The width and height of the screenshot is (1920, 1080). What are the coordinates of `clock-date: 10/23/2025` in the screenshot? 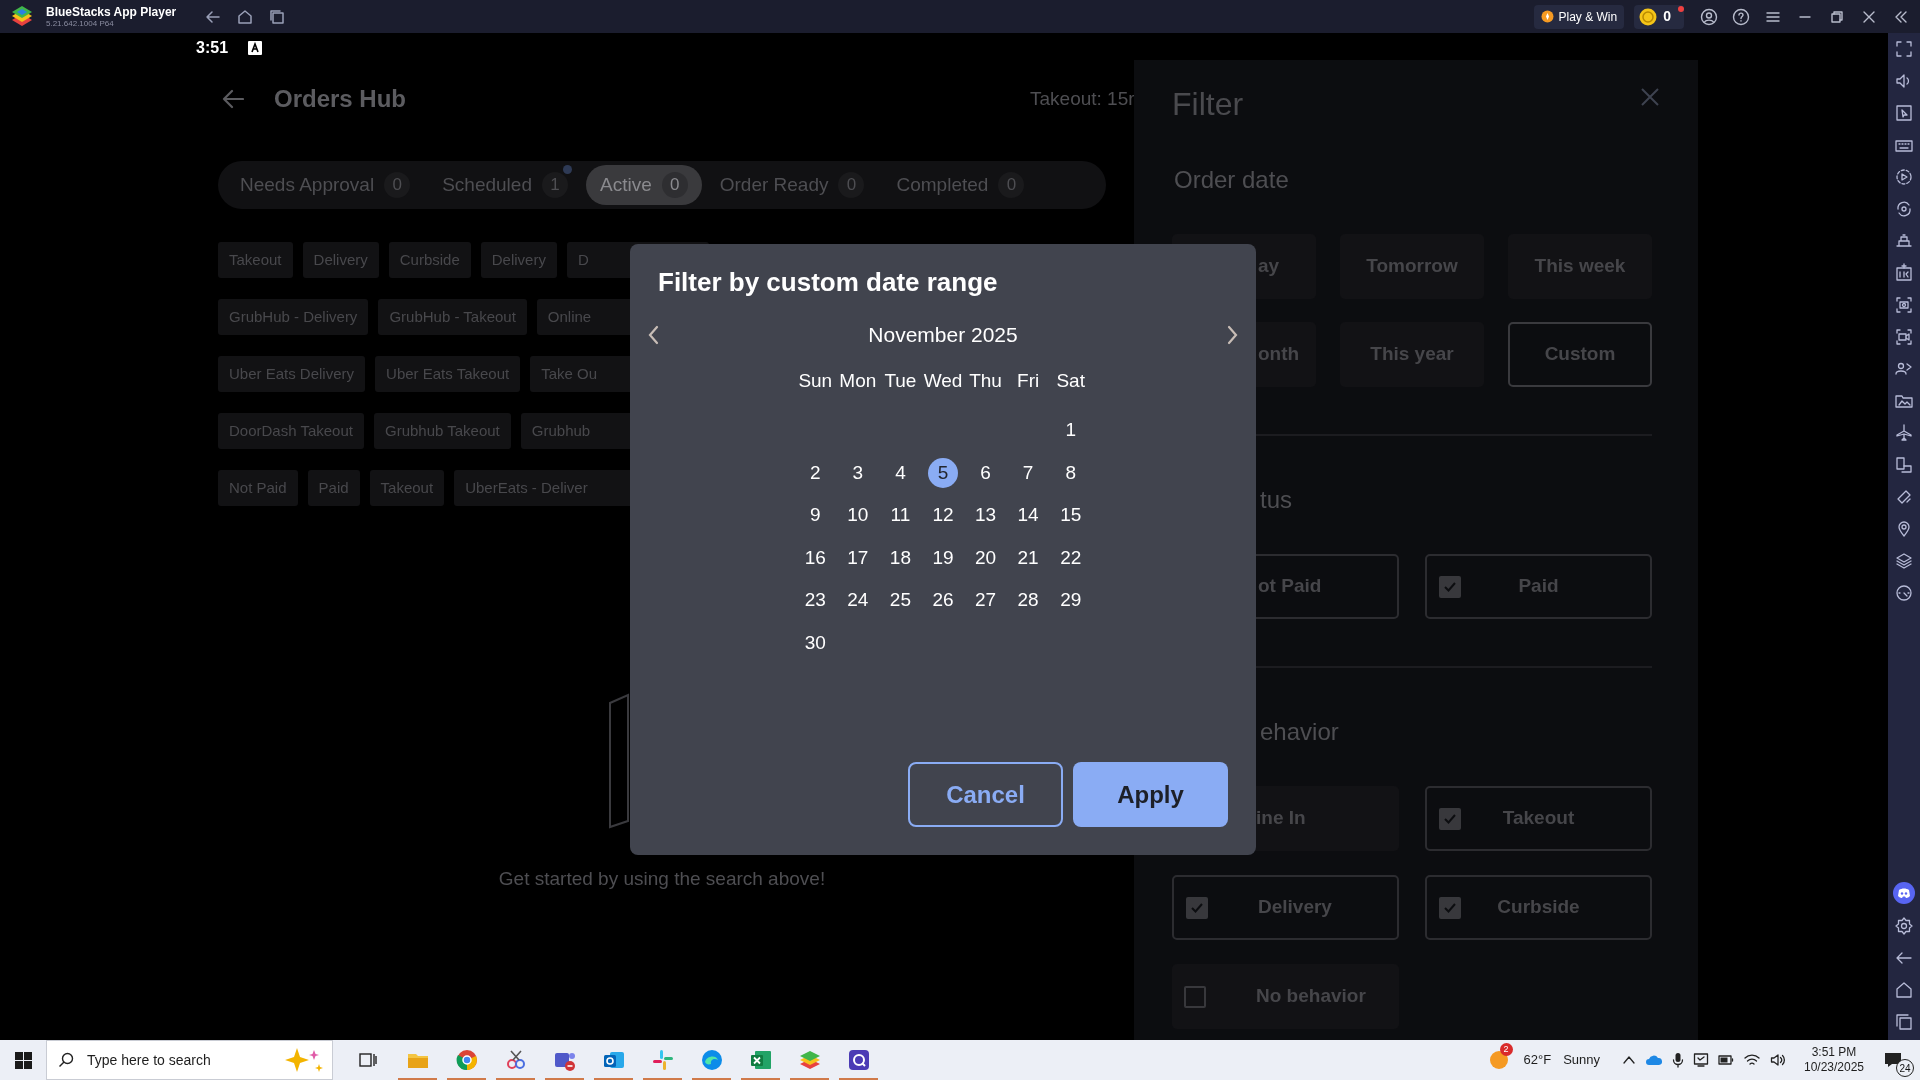 It's located at (1834, 1067).